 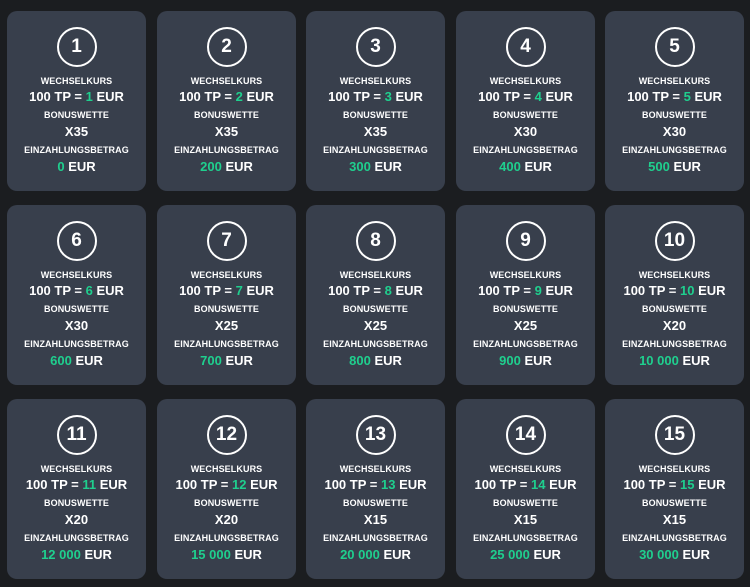 What do you see at coordinates (76, 131) in the screenshot?
I see `bonus-wager-value: X35` at bounding box center [76, 131].